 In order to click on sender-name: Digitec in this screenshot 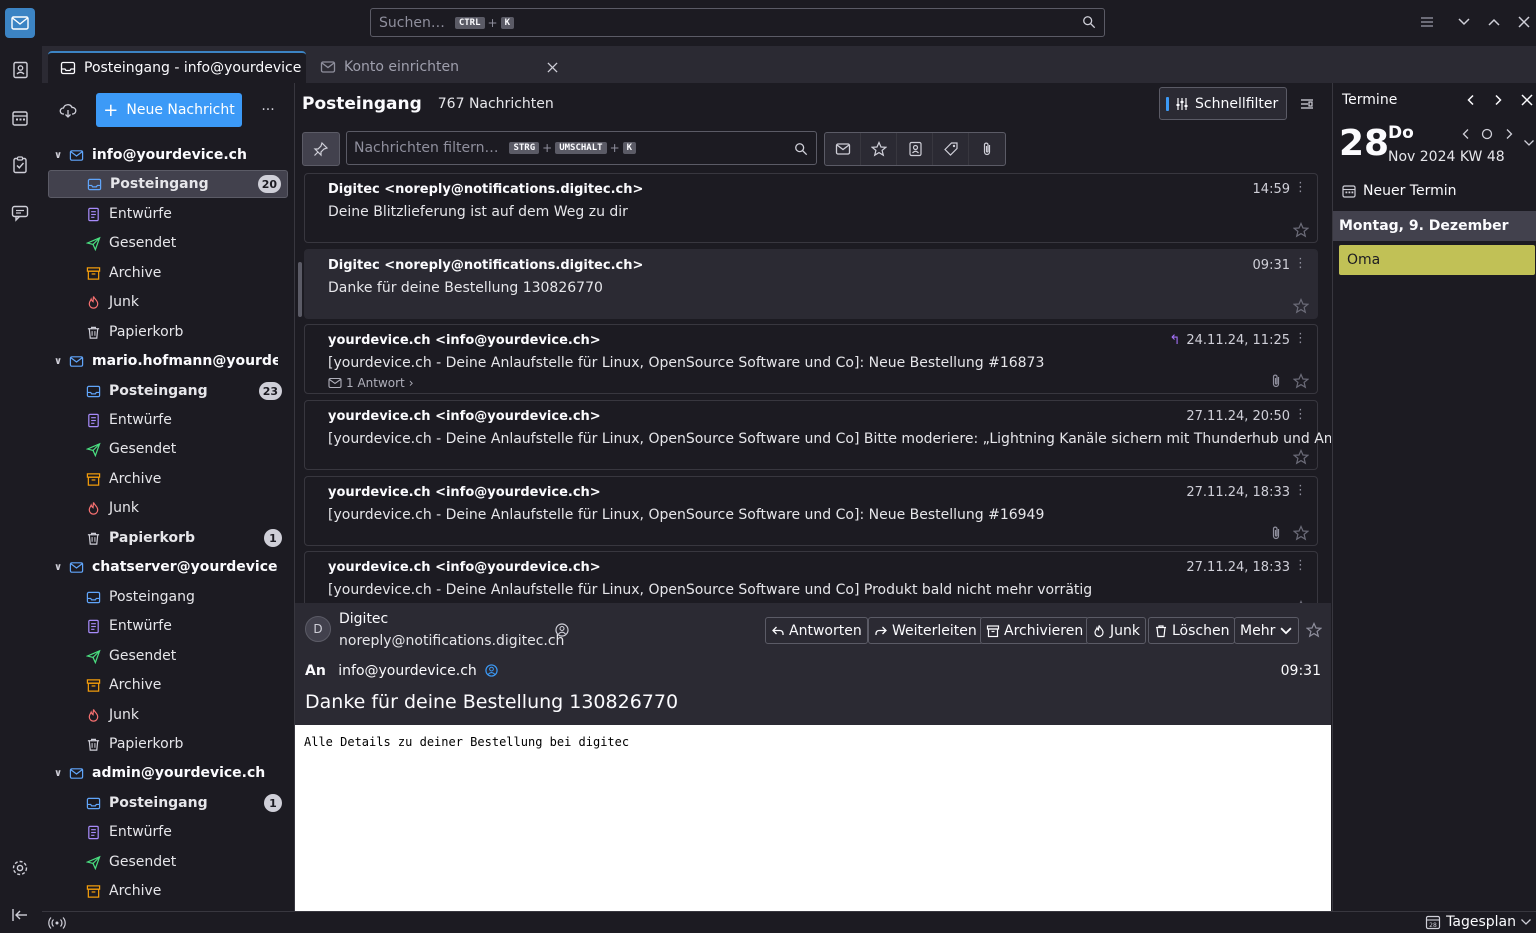, I will do `click(363, 619)`.